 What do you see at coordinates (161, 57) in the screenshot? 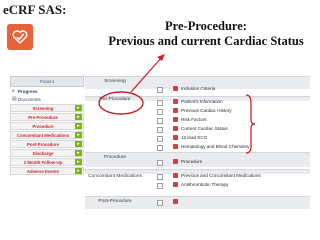
I see `arrow-head-icon` at bounding box center [161, 57].